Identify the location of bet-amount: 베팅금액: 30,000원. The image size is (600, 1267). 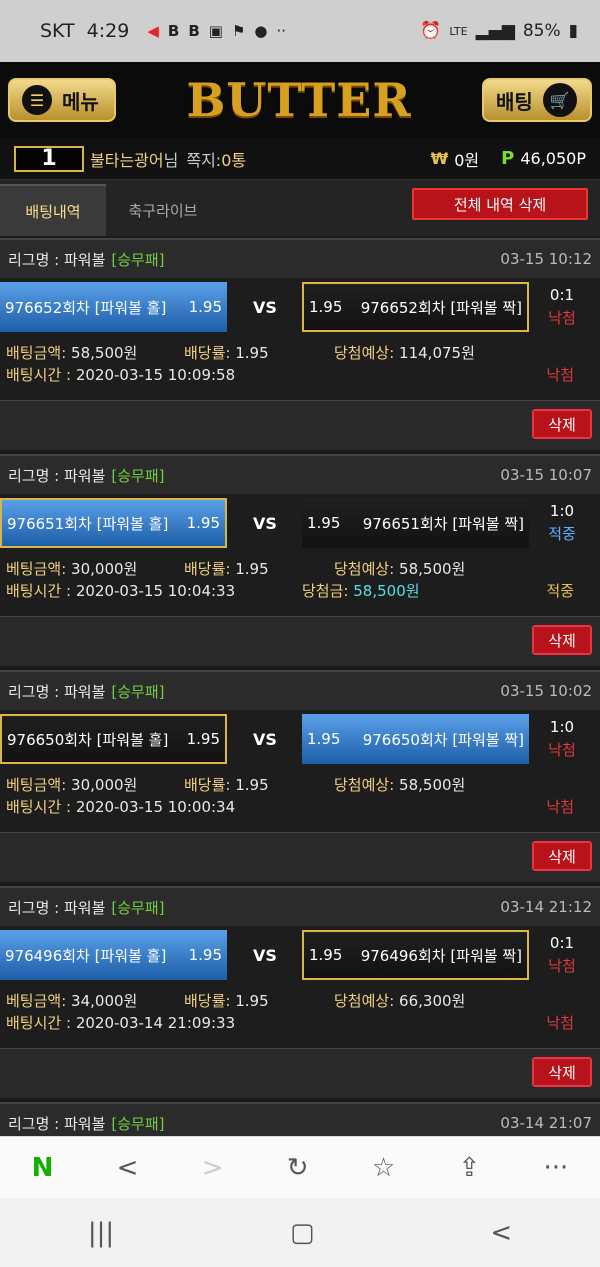
(71, 568).